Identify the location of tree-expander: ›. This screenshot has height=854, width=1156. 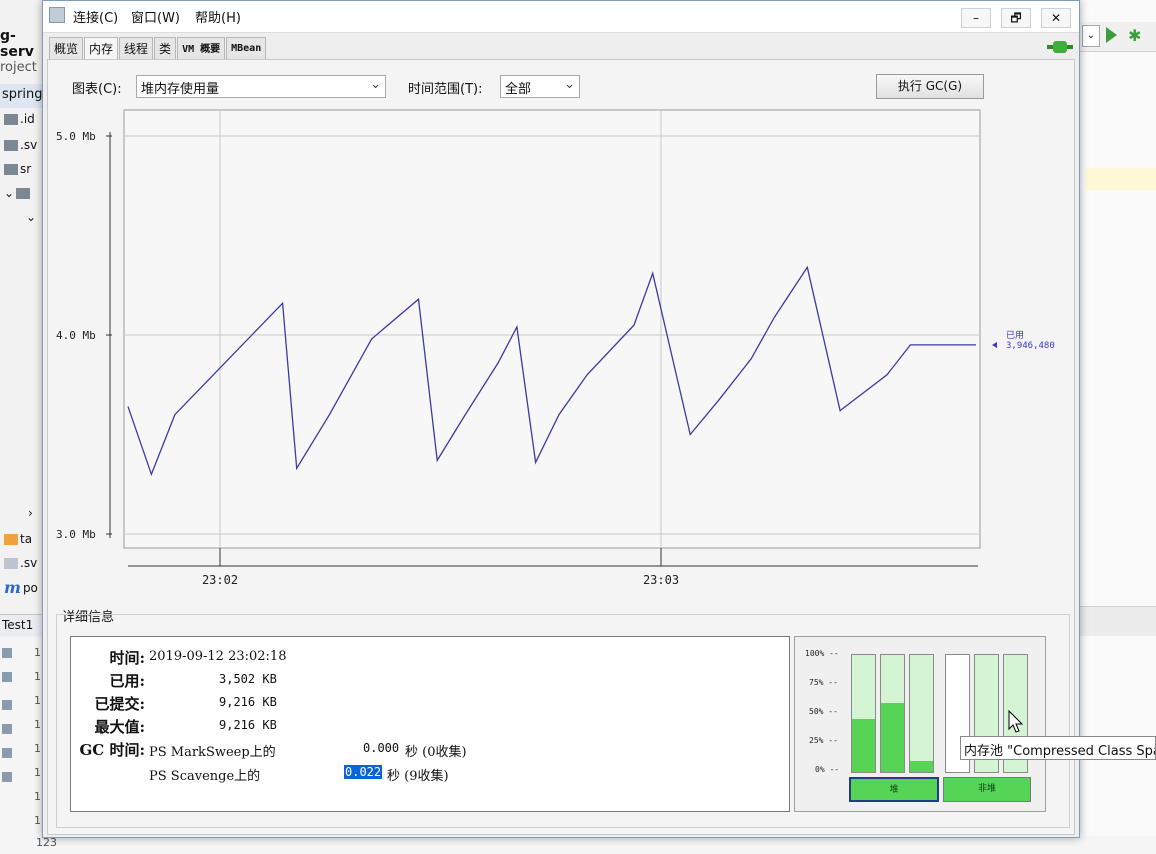
(30, 513).